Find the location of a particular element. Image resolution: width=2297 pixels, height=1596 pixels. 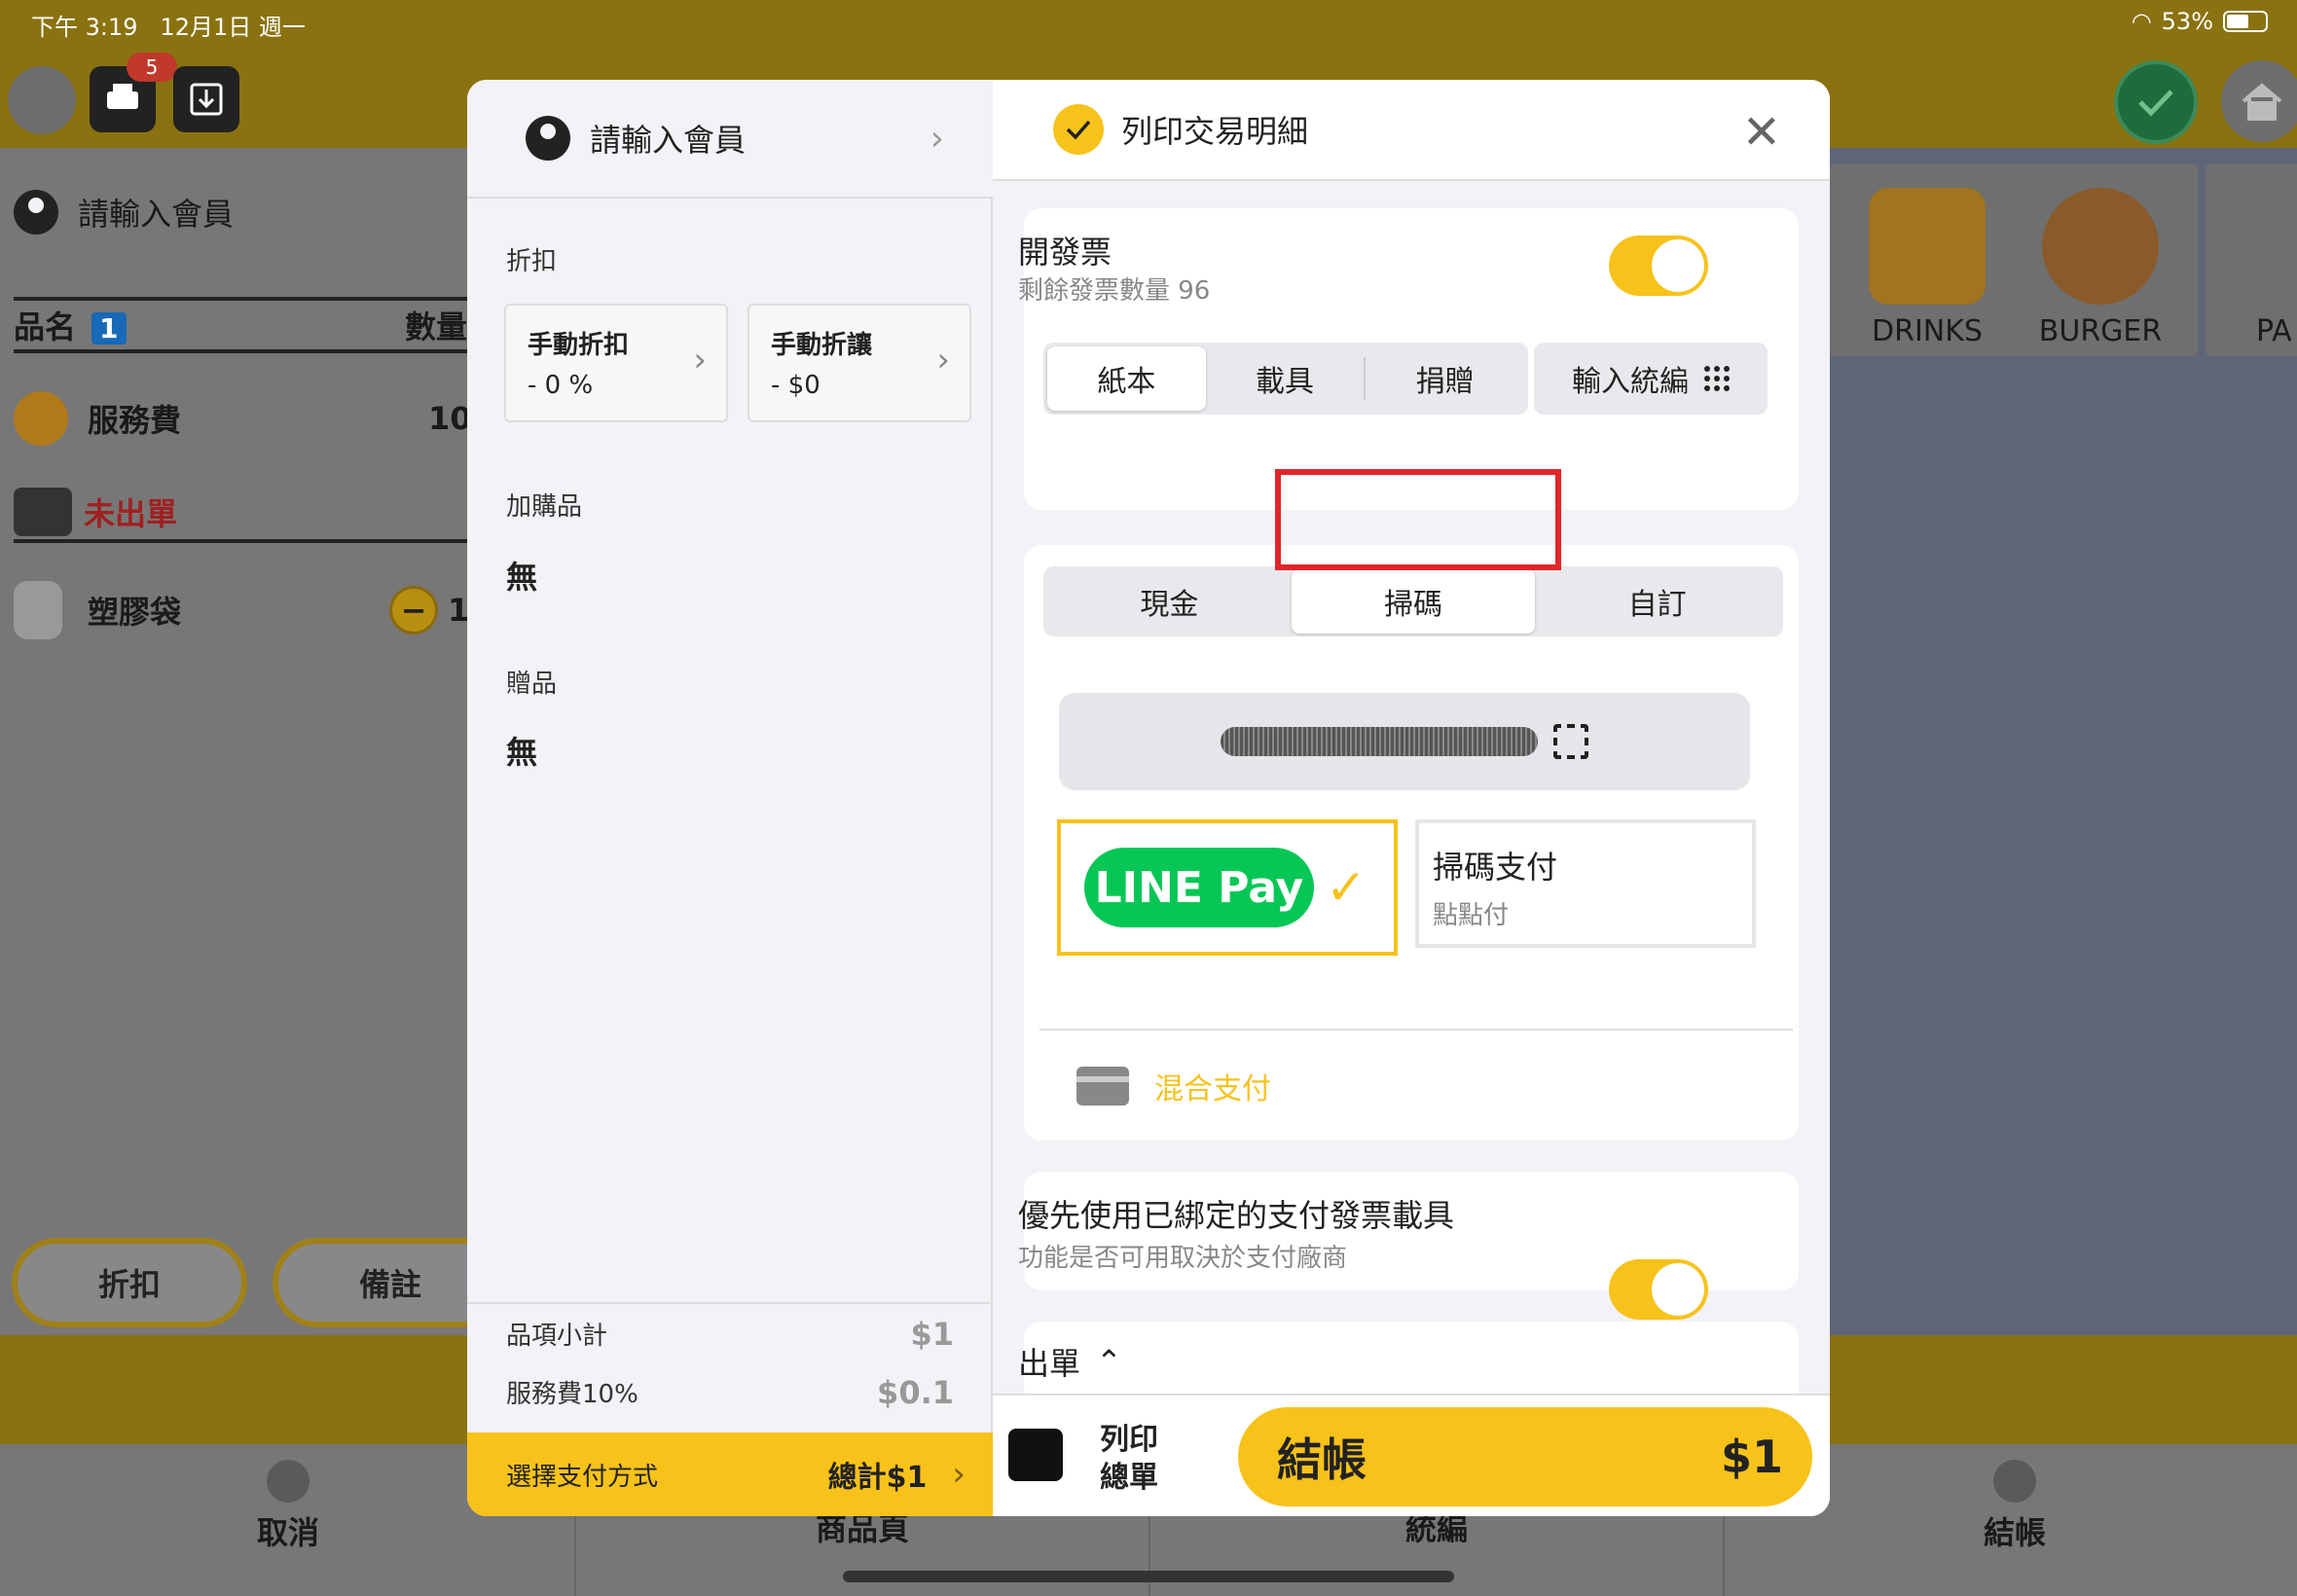

bag-icon is located at coordinates (2014, 1481).